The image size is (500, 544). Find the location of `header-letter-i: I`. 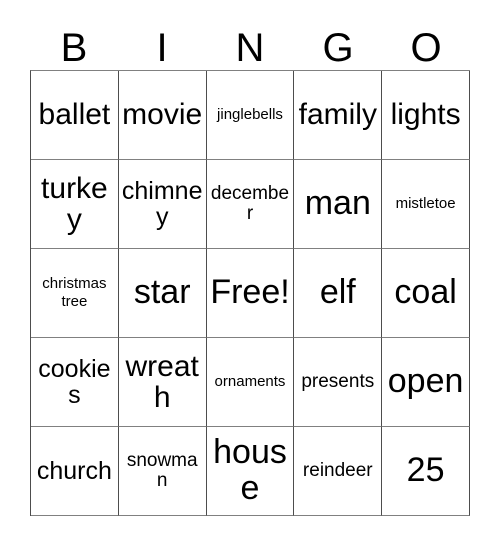

header-letter-i: I is located at coordinates (162, 48).